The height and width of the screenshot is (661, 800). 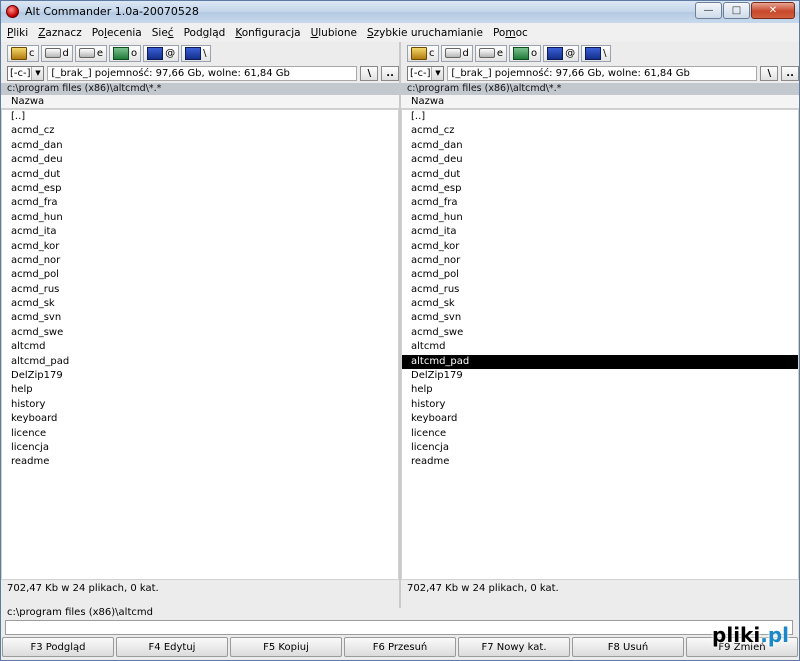 I want to click on left-file-row: acmd_sk, so click(x=200, y=304).